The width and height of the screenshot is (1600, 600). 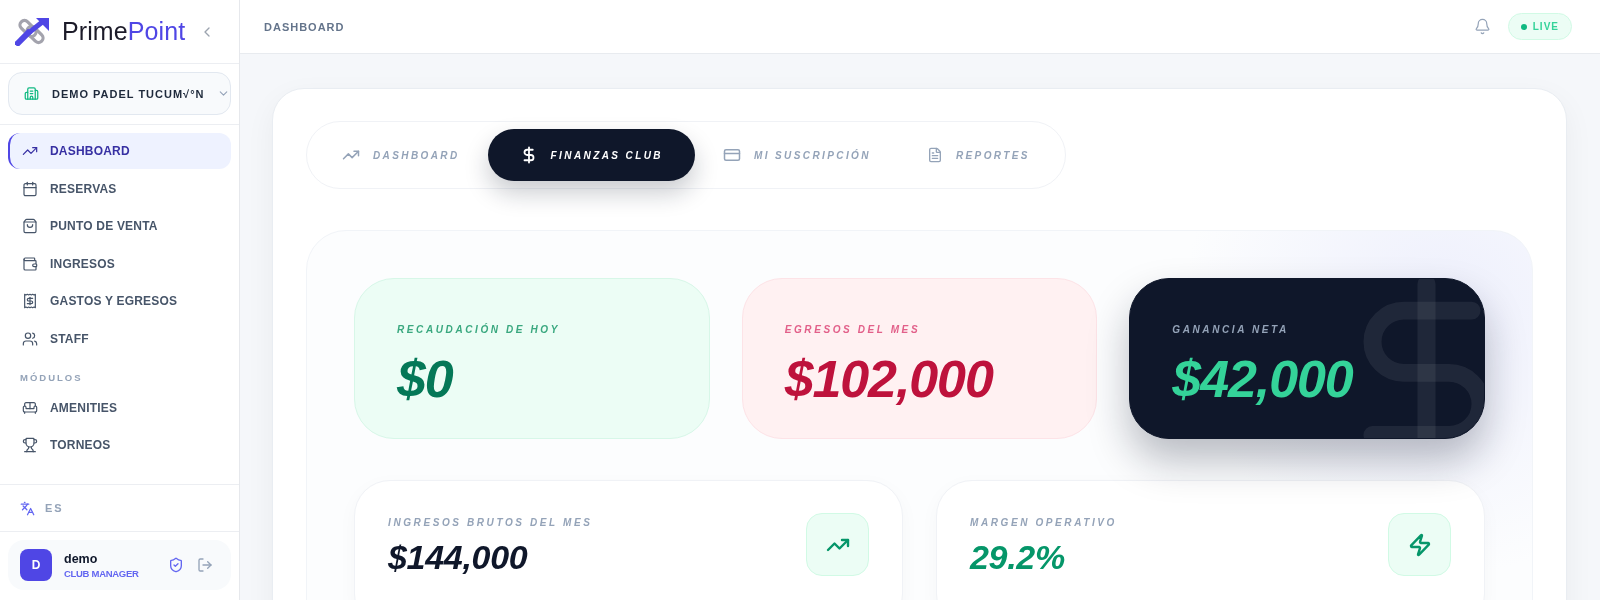 I want to click on wallet-icon, so click(x=30, y=263).